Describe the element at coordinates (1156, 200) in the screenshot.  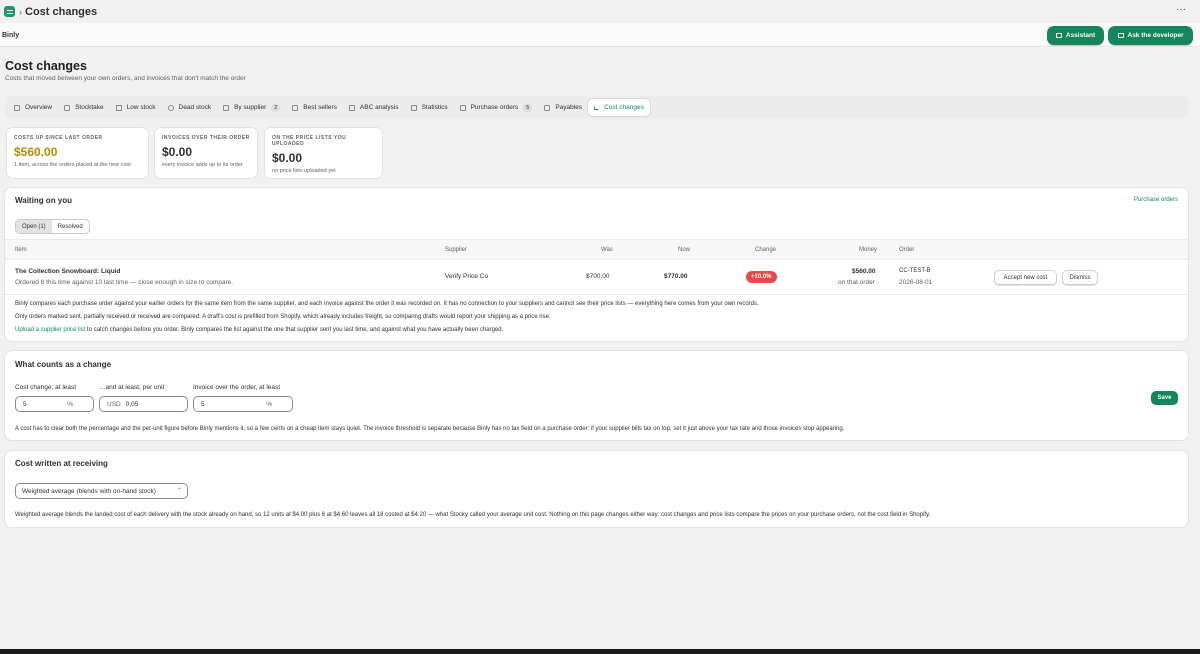
I see `purchase-orders-link: Purchase orders` at that location.